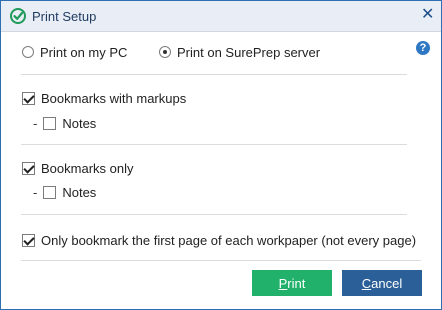 This screenshot has height=310, width=442. I want to click on print-label-rest: rint, so click(296, 283).